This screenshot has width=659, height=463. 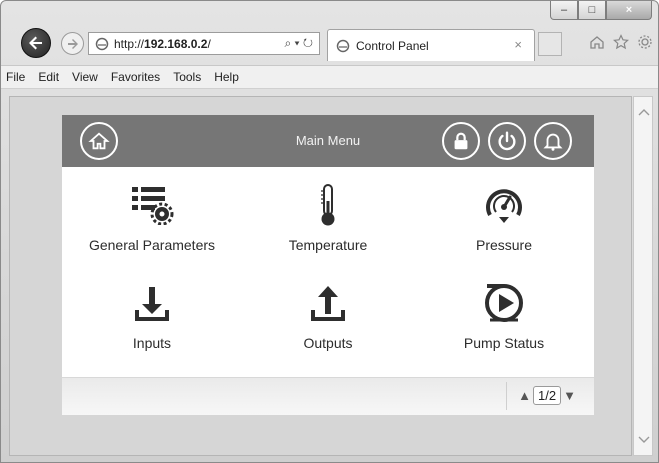 I want to click on url-path: /, so click(x=209, y=43).